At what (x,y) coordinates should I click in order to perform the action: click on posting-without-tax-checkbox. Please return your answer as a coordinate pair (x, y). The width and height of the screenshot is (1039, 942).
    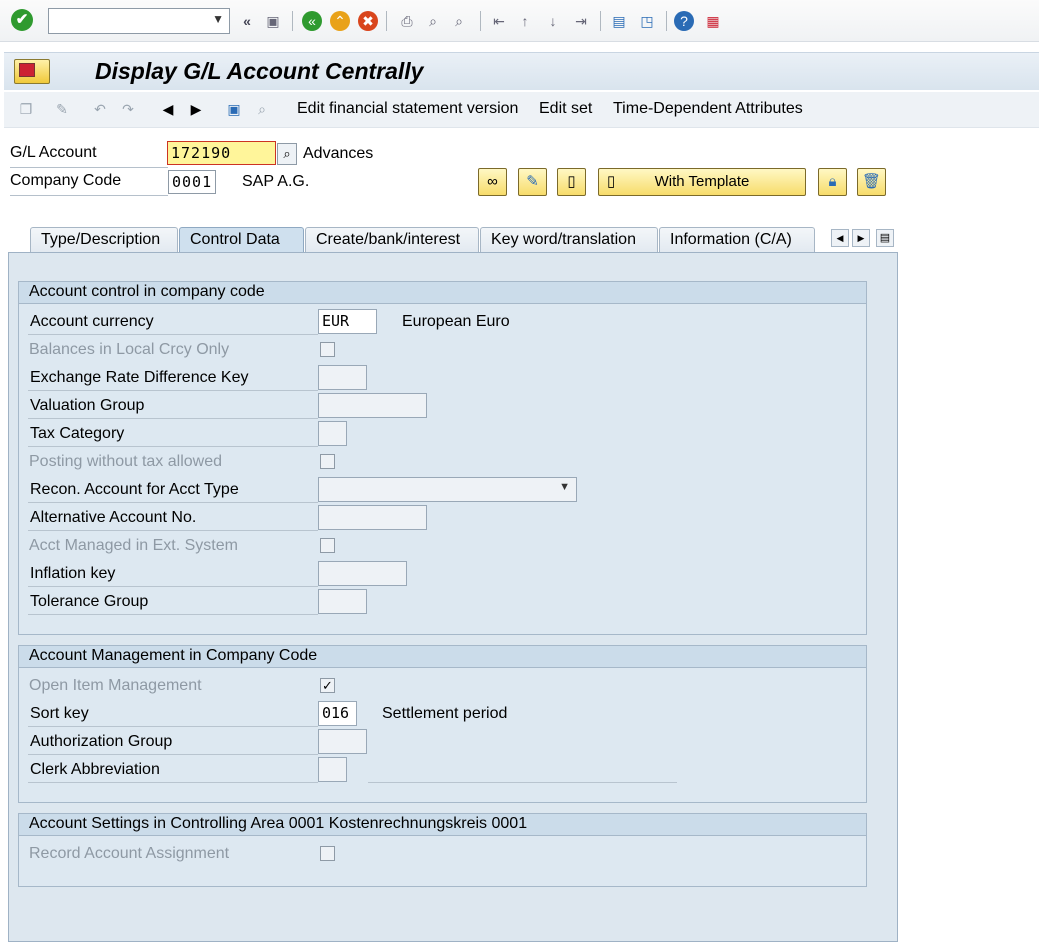
    Looking at the image, I should click on (327, 461).